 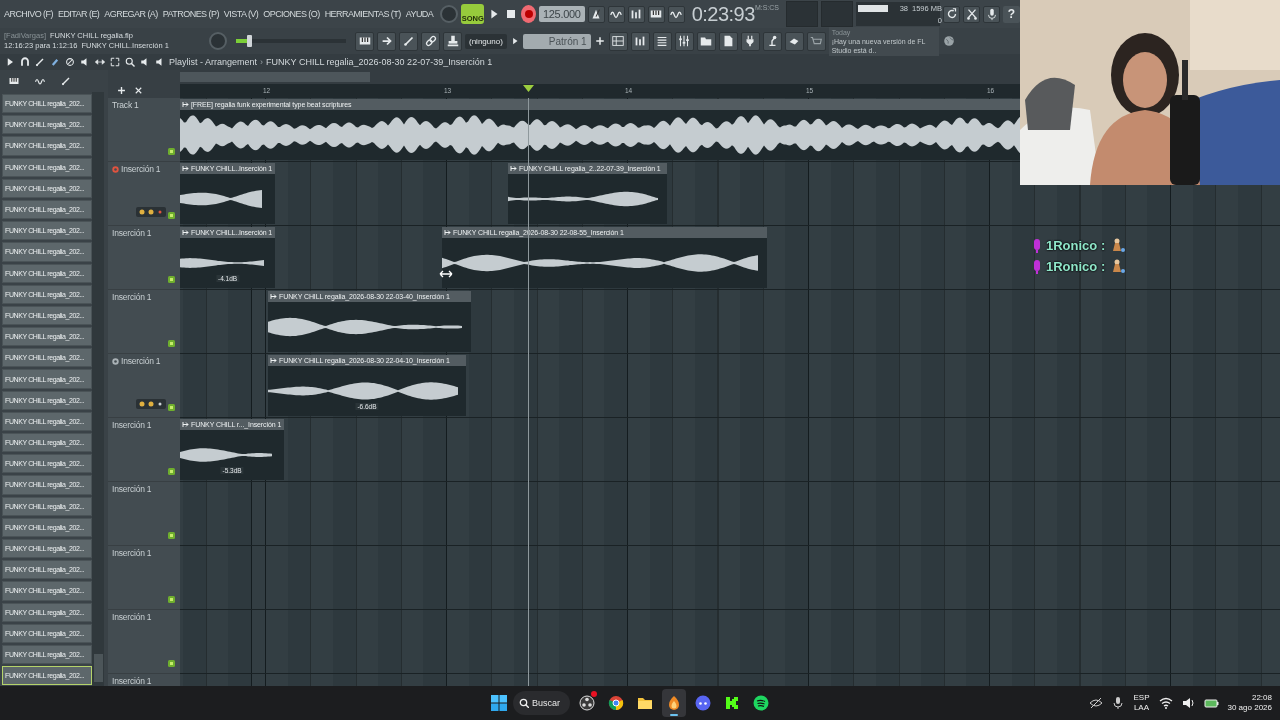 I want to click on time-display: 0:23:93, so click(x=723, y=14).